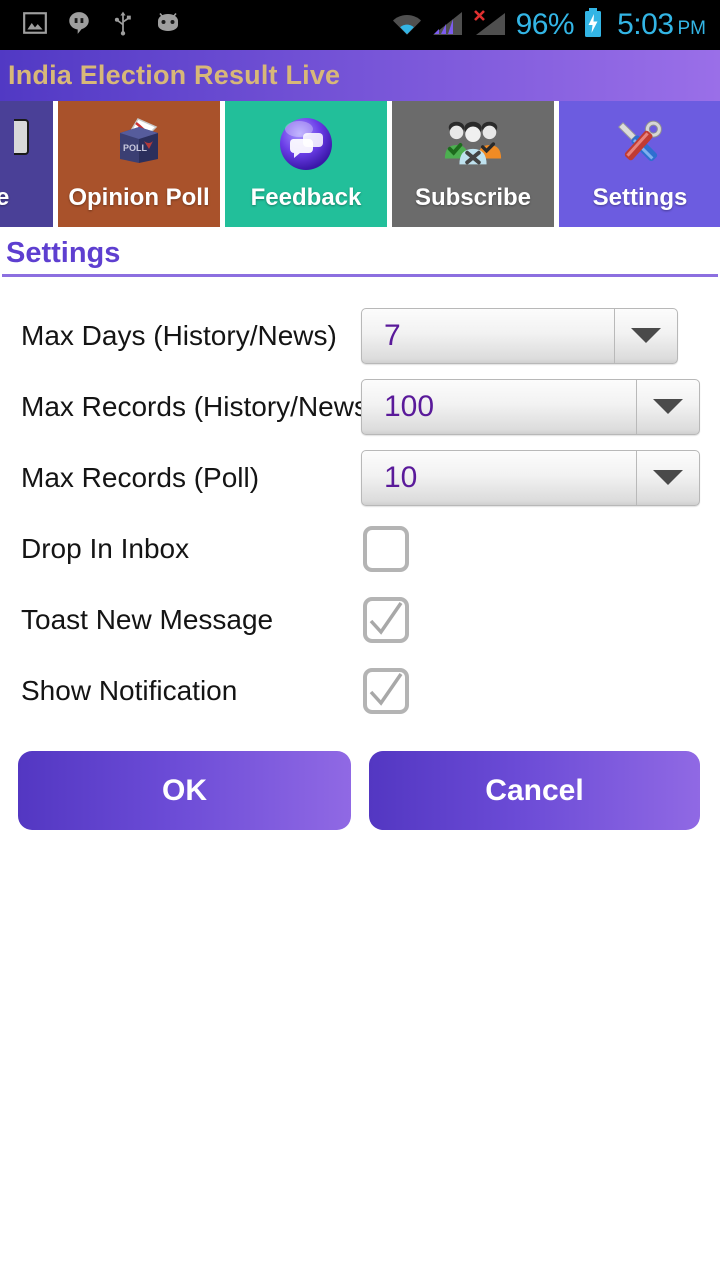 The width and height of the screenshot is (720, 1280). I want to click on row-toast-new-message-label: Toast New Message, so click(147, 619).